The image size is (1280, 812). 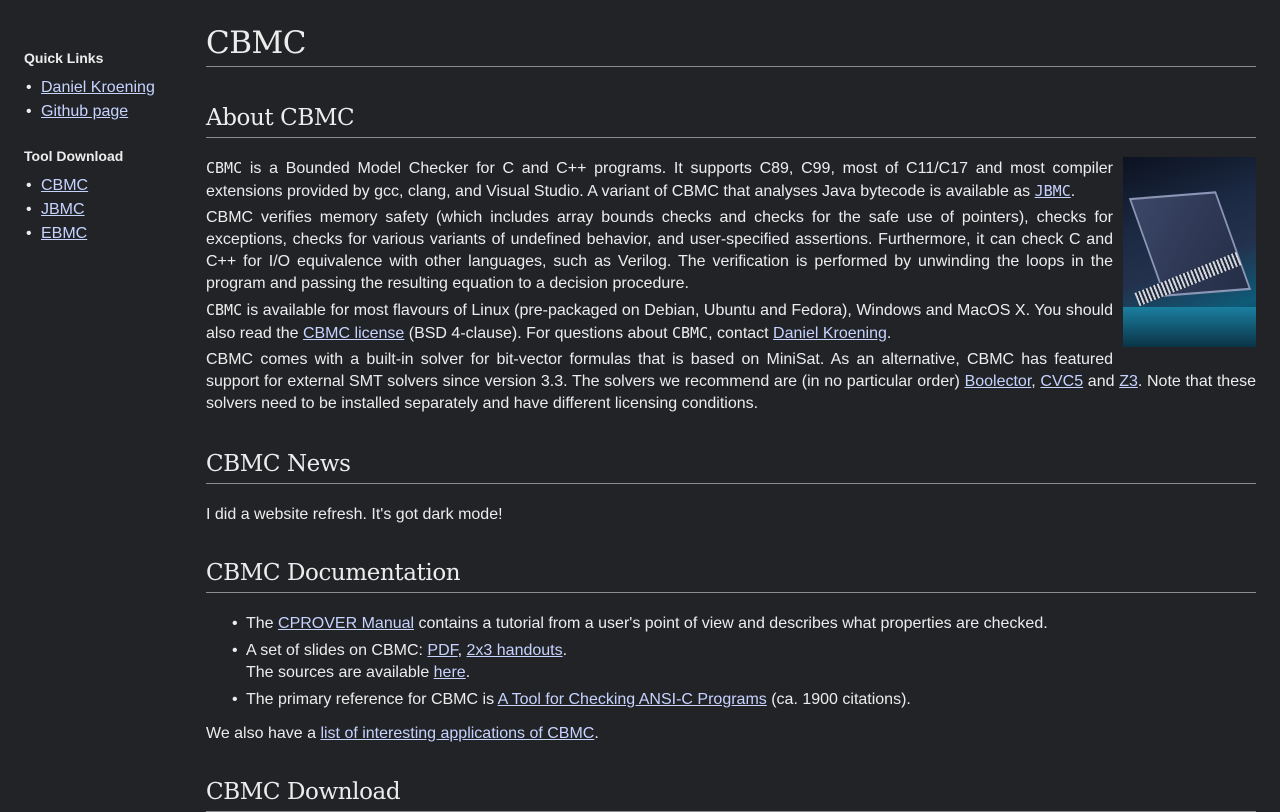 I want to click on link-z3: Z3, so click(x=1128, y=381).